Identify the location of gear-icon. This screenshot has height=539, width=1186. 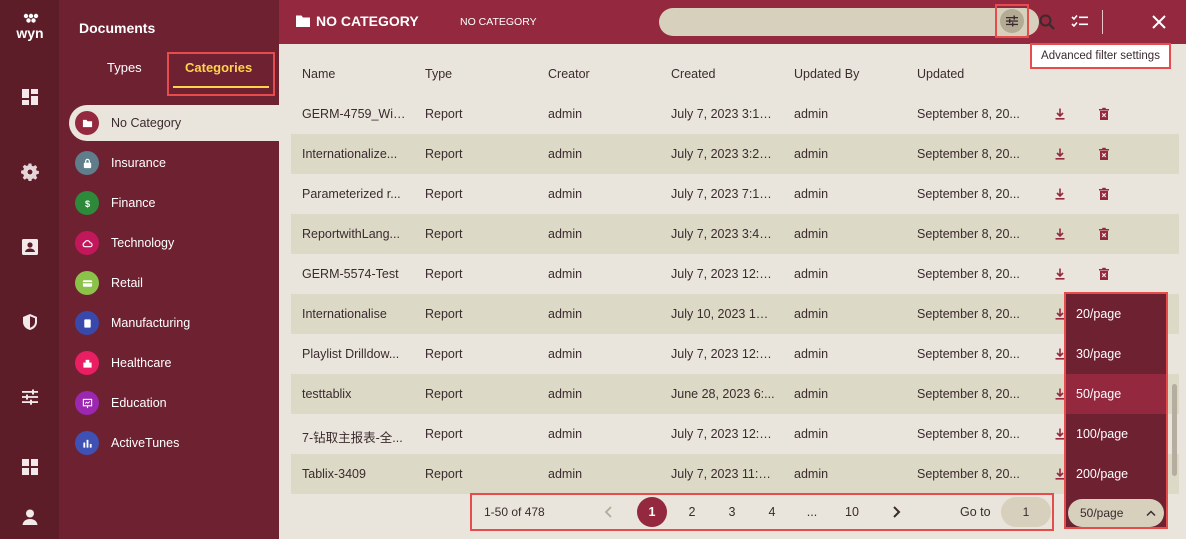
(30, 172).